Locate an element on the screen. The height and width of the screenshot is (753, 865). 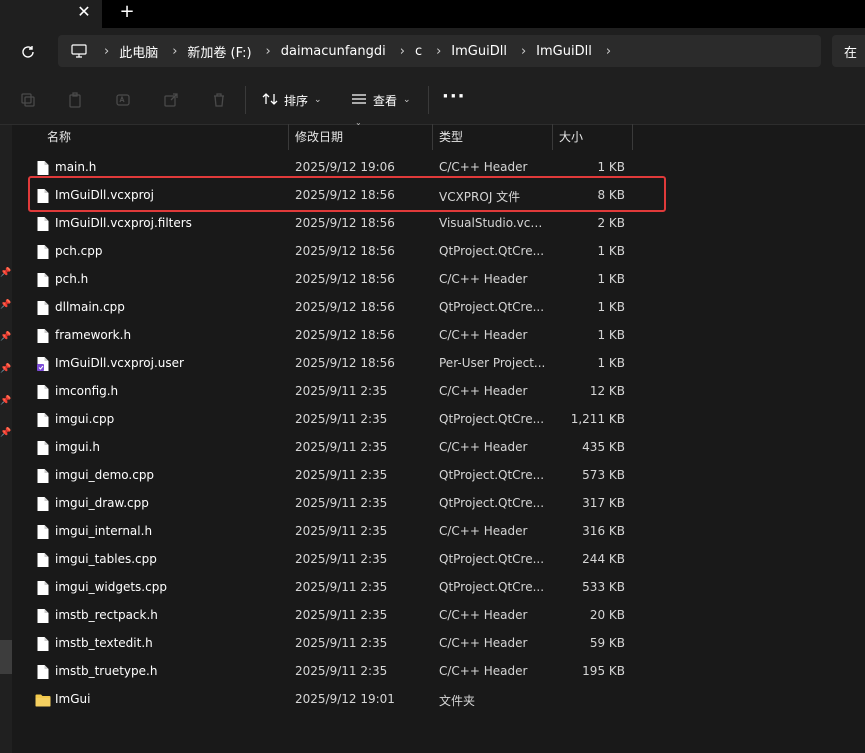
file-name: ImGuiDll.vcxproj.filters is located at coordinates (123, 223).